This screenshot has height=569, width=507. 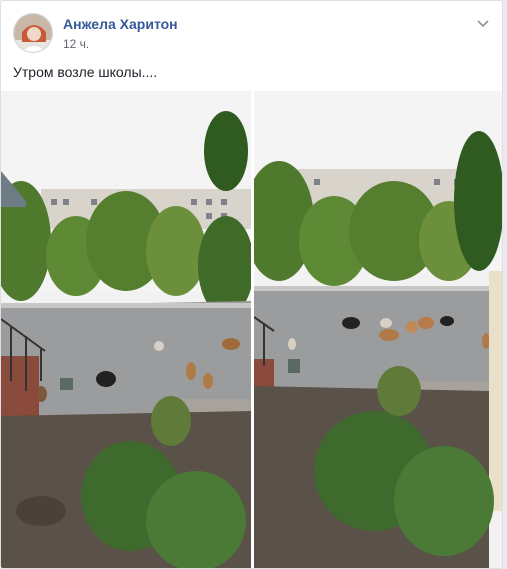 What do you see at coordinates (253, 35) in the screenshot?
I see `post-header: Анжела Харитон 12 ч.` at bounding box center [253, 35].